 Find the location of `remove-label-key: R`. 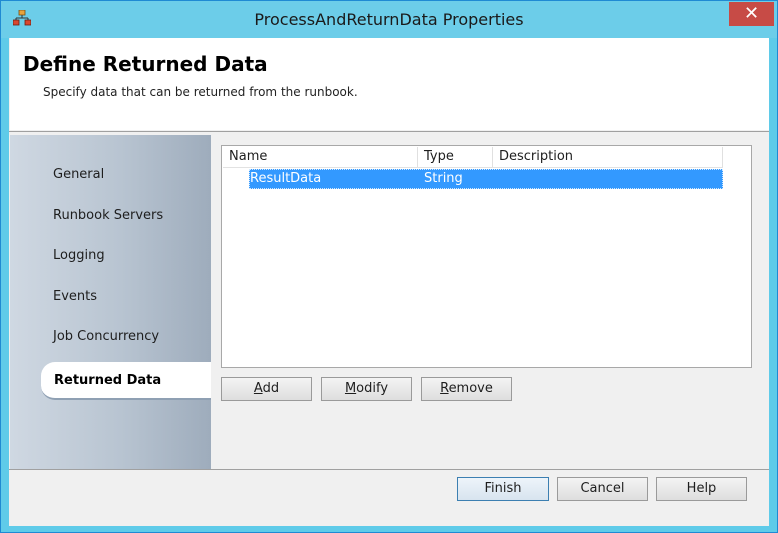

remove-label-key: R is located at coordinates (444, 388).